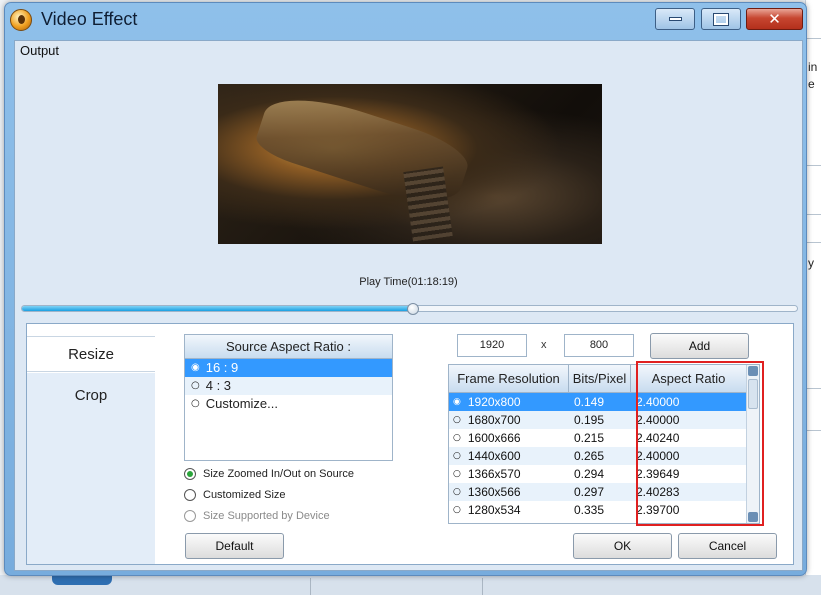 The width and height of the screenshot is (821, 595). I want to click on radio-selected-icon, so click(190, 474).